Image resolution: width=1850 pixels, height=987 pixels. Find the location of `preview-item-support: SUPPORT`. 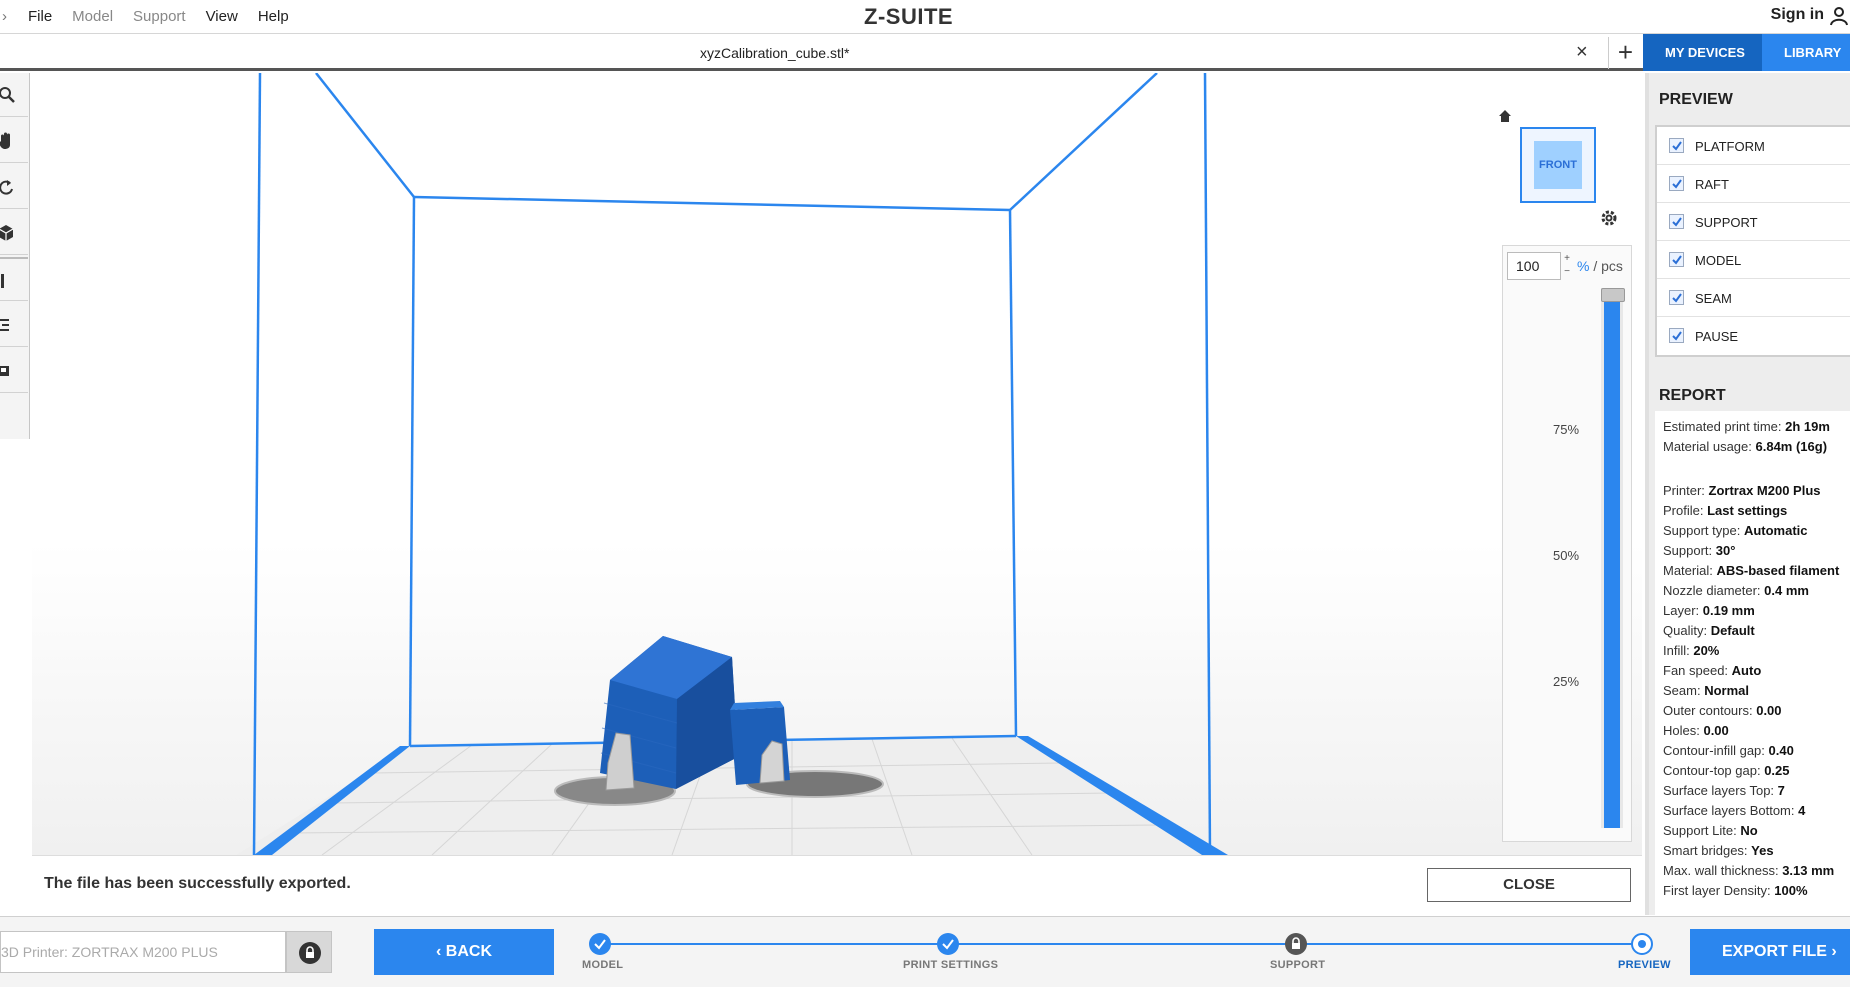

preview-item-support: SUPPORT is located at coordinates (1753, 222).